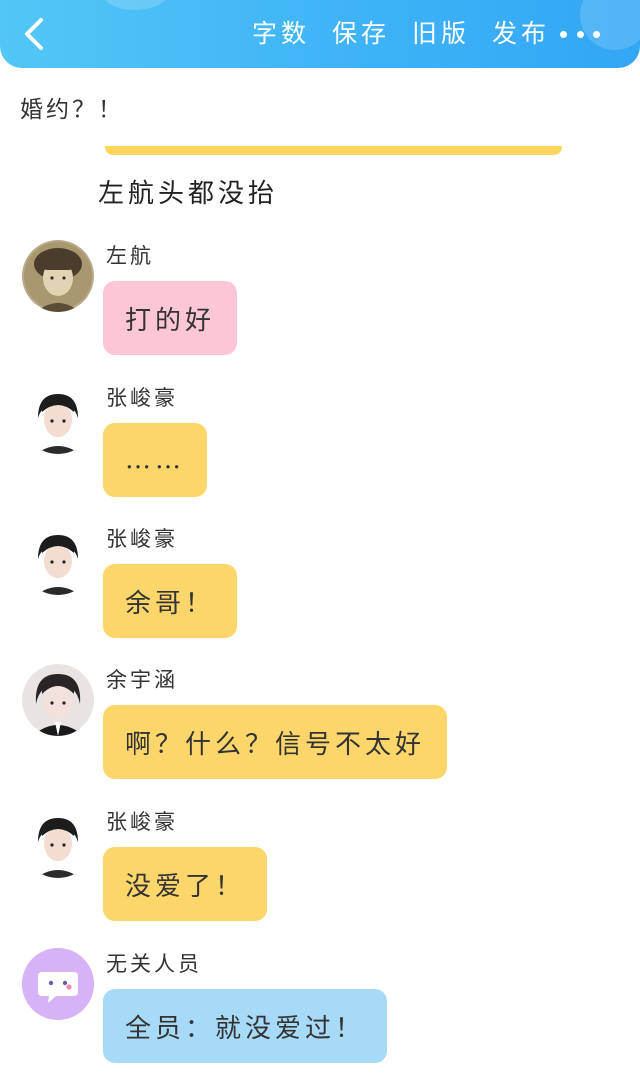 The image size is (640, 1081). I want to click on back-button, so click(34, 34).